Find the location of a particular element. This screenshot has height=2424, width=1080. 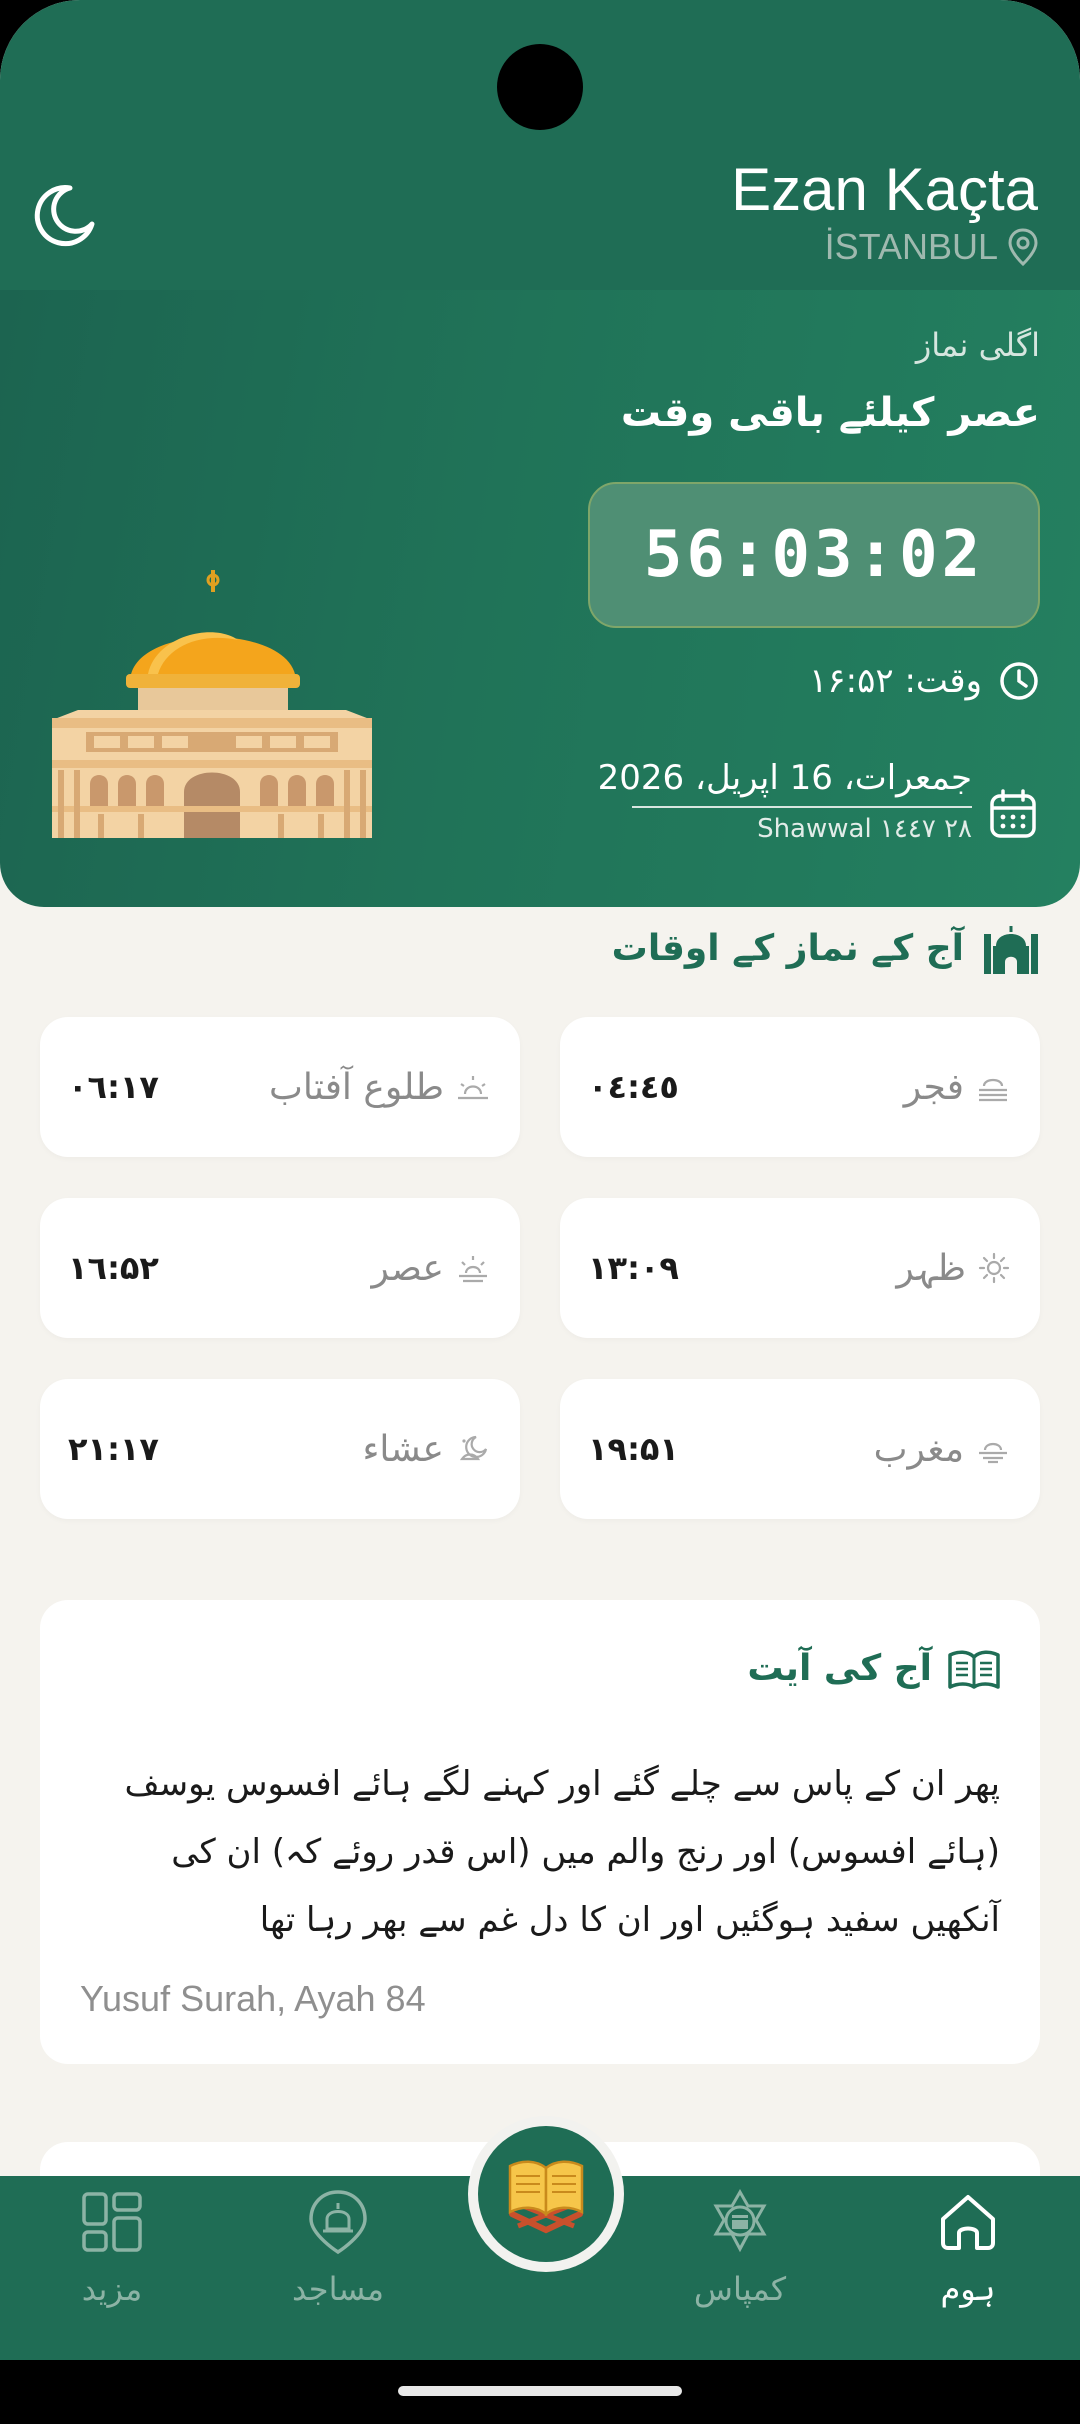

hijri-date: ۲۸ Shawwal ۱٤٤٧ is located at coordinates (864, 829).